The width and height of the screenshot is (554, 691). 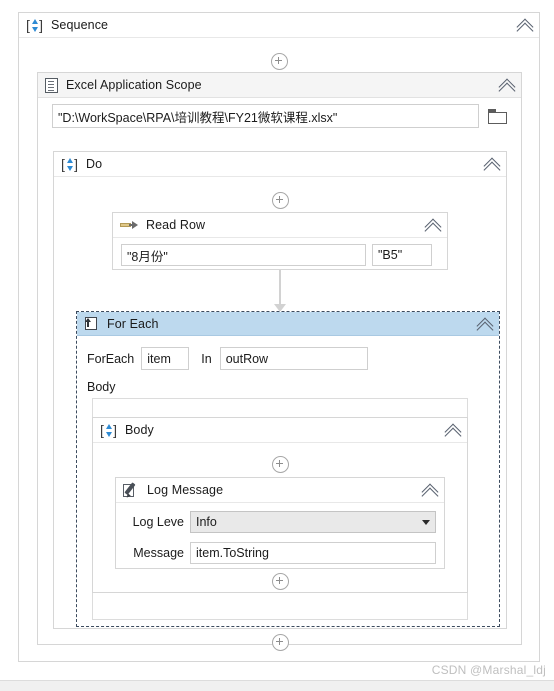 I want to click on collapse-do-chevron-icon, so click(x=492, y=164).